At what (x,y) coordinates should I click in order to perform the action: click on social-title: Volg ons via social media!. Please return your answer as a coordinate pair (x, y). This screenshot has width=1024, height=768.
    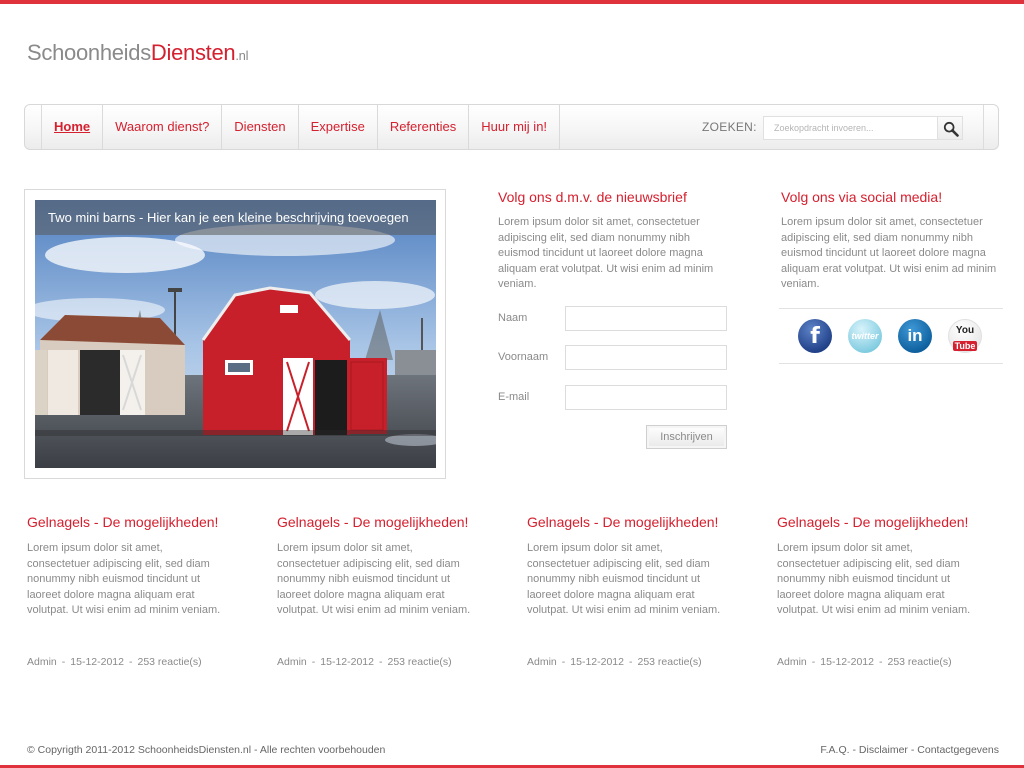
    Looking at the image, I should click on (862, 197).